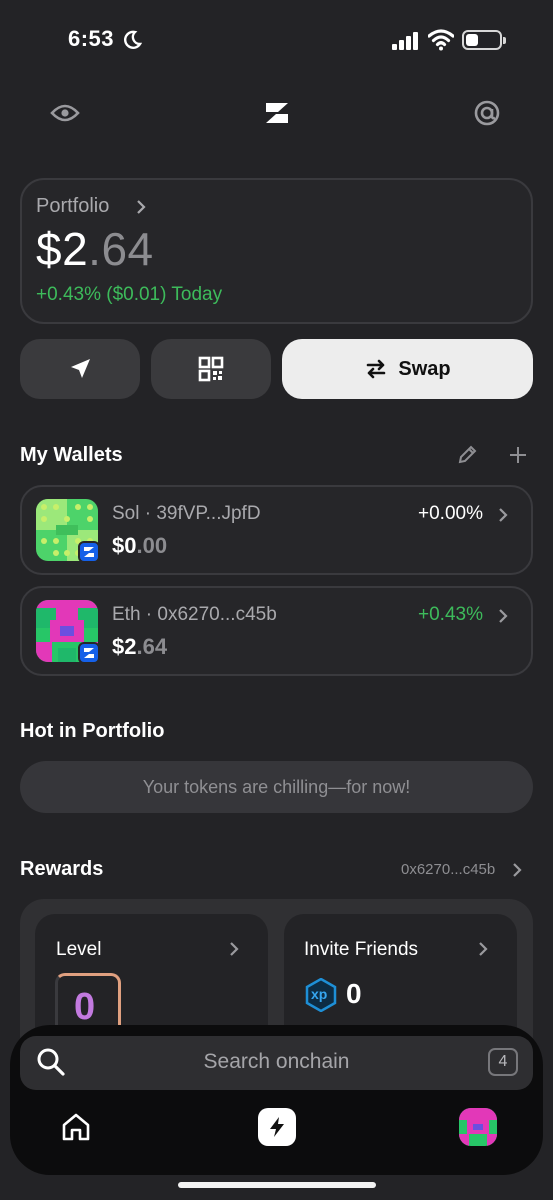  I want to click on portfolio-label: Portfolio, so click(73, 206).